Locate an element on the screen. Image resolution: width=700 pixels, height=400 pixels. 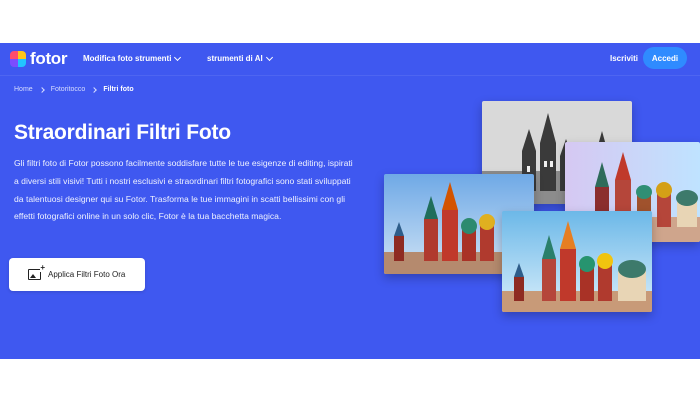
bottom-whitespace is located at coordinates (350, 379).